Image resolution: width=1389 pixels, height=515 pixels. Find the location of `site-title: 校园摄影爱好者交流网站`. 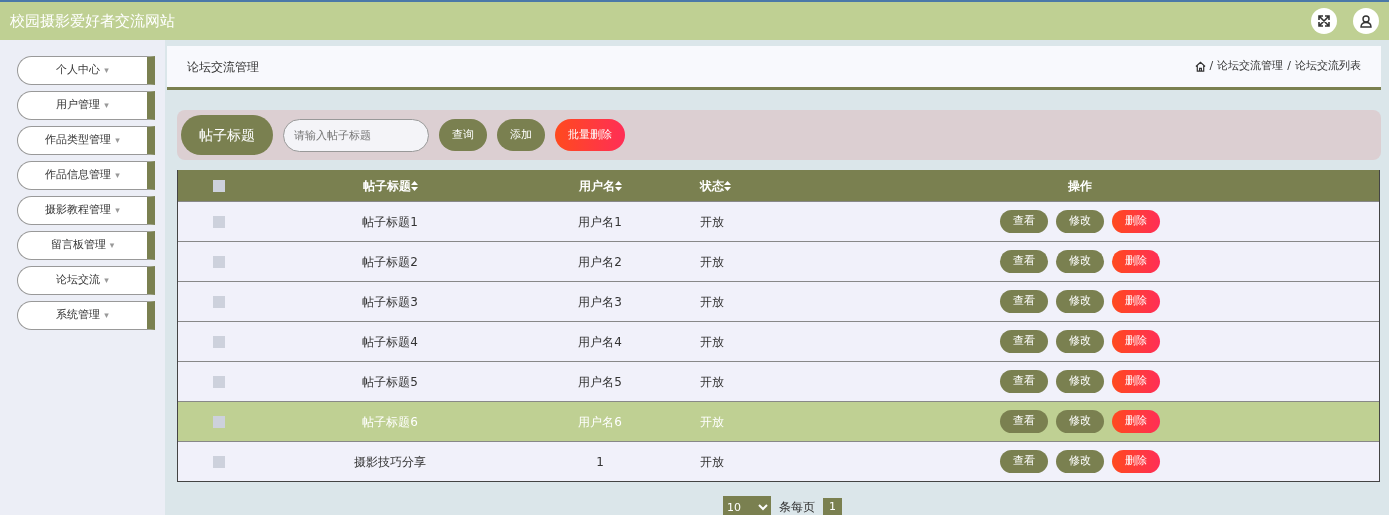

site-title: 校园摄影爱好者交流网站 is located at coordinates (92, 21).